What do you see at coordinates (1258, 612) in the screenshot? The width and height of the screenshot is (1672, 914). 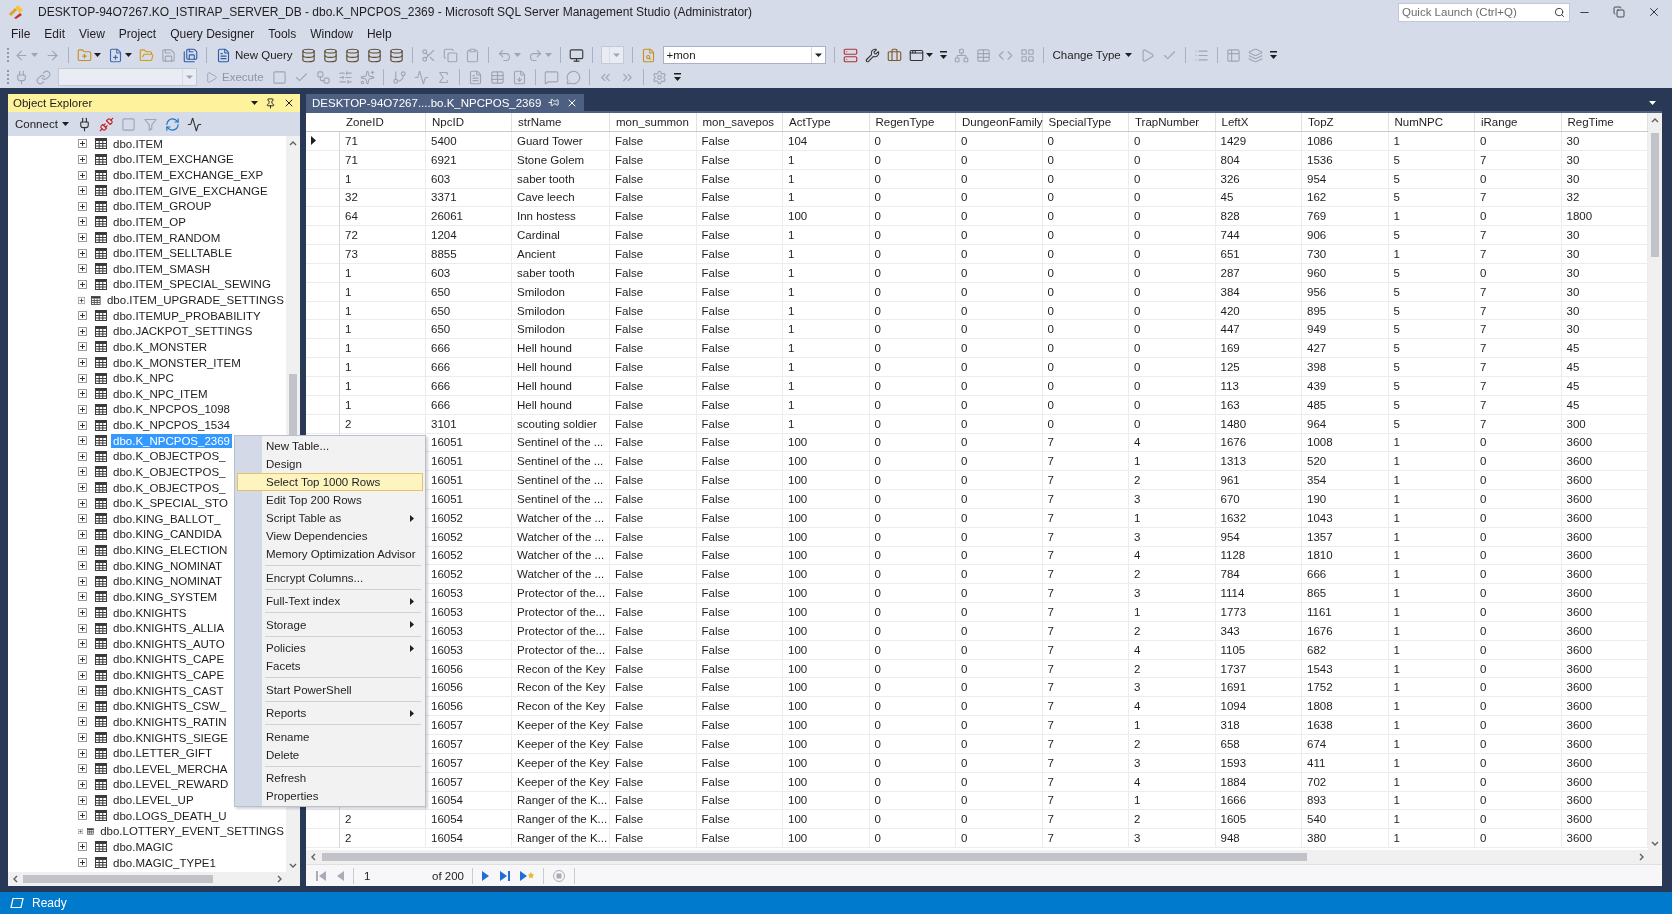 I see `table-cell: 1773` at bounding box center [1258, 612].